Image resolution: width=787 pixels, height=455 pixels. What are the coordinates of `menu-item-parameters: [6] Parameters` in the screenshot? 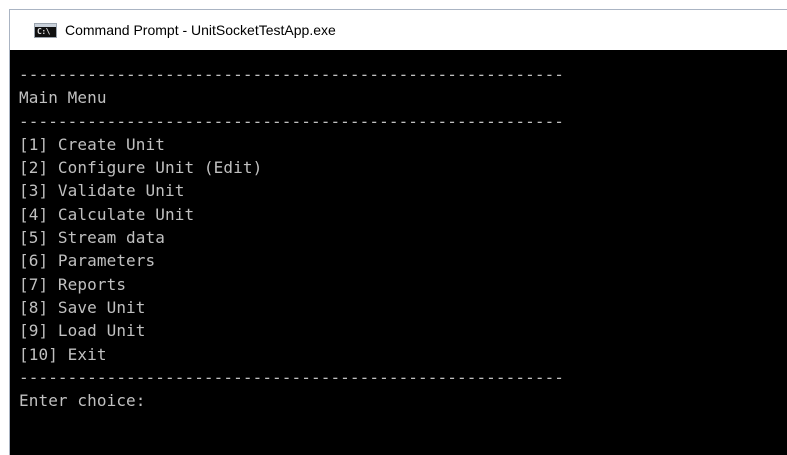 It's located at (87, 261).